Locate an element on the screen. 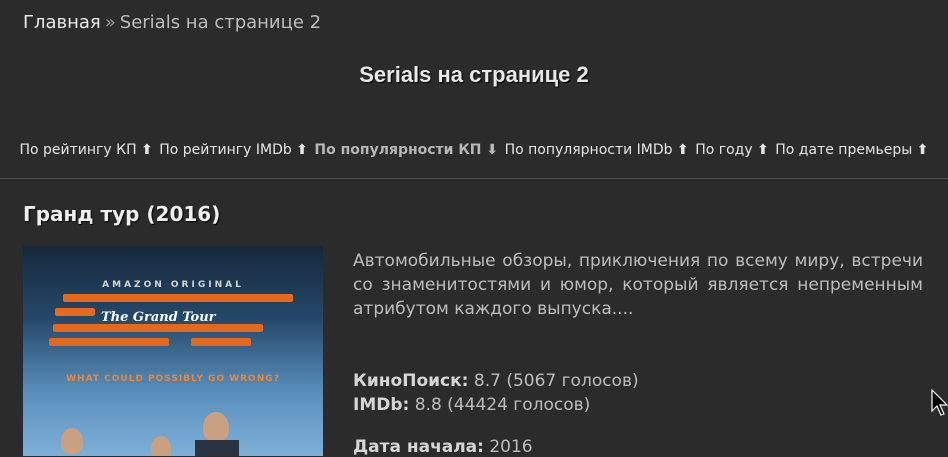 Image resolution: width=948 pixels, height=457 pixels. sort-by-year: По году ⬆ is located at coordinates (732, 150).